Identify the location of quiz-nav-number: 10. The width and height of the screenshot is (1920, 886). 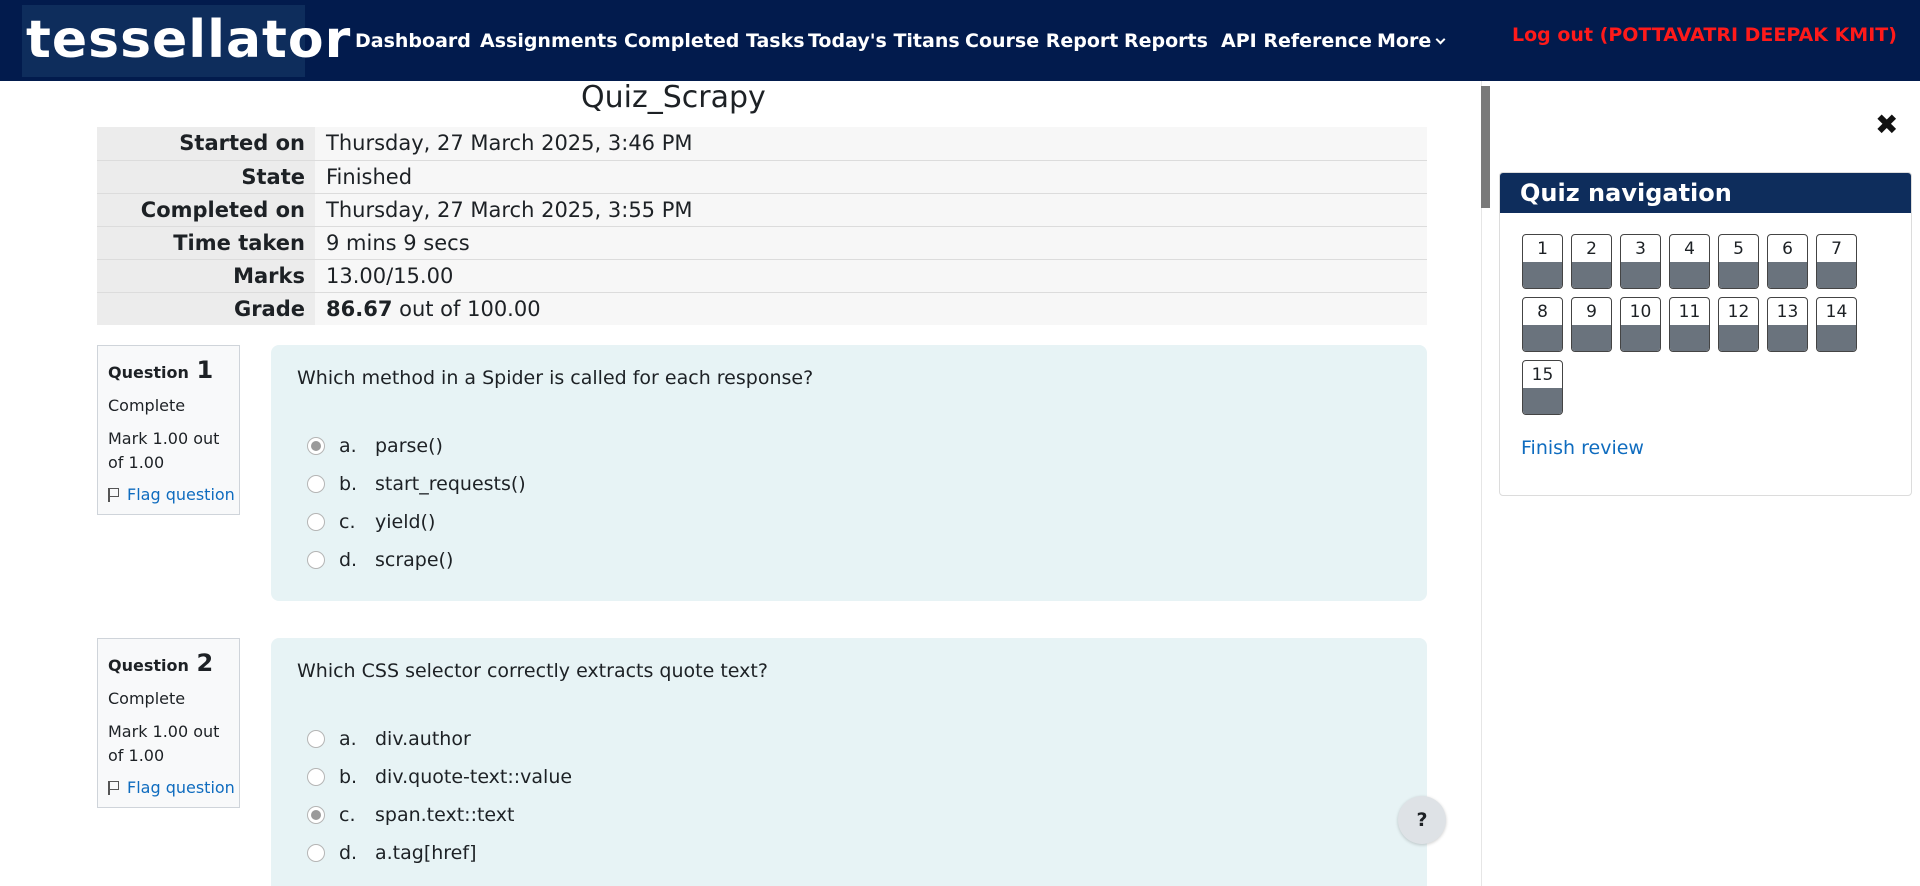
(1640, 312).